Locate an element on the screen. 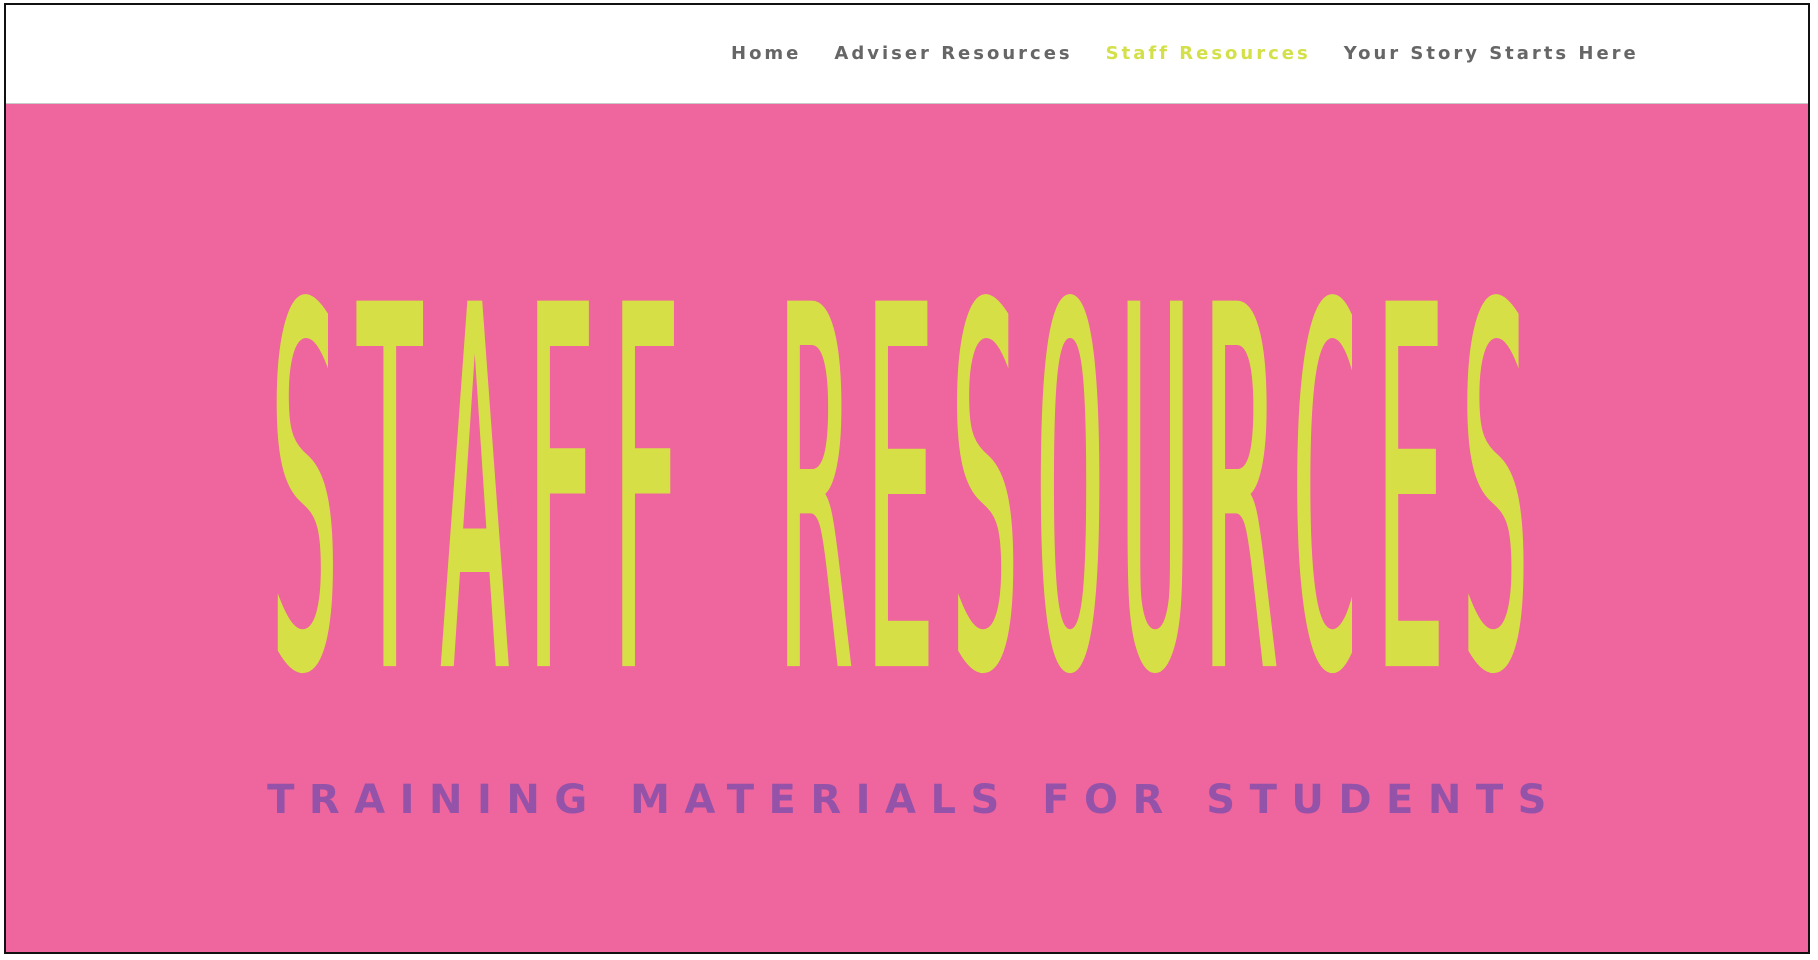 The height and width of the screenshot is (960, 1818). hero-subtitle: TRAINING MATERIALS FOR STUDENTS is located at coordinates (914, 800).